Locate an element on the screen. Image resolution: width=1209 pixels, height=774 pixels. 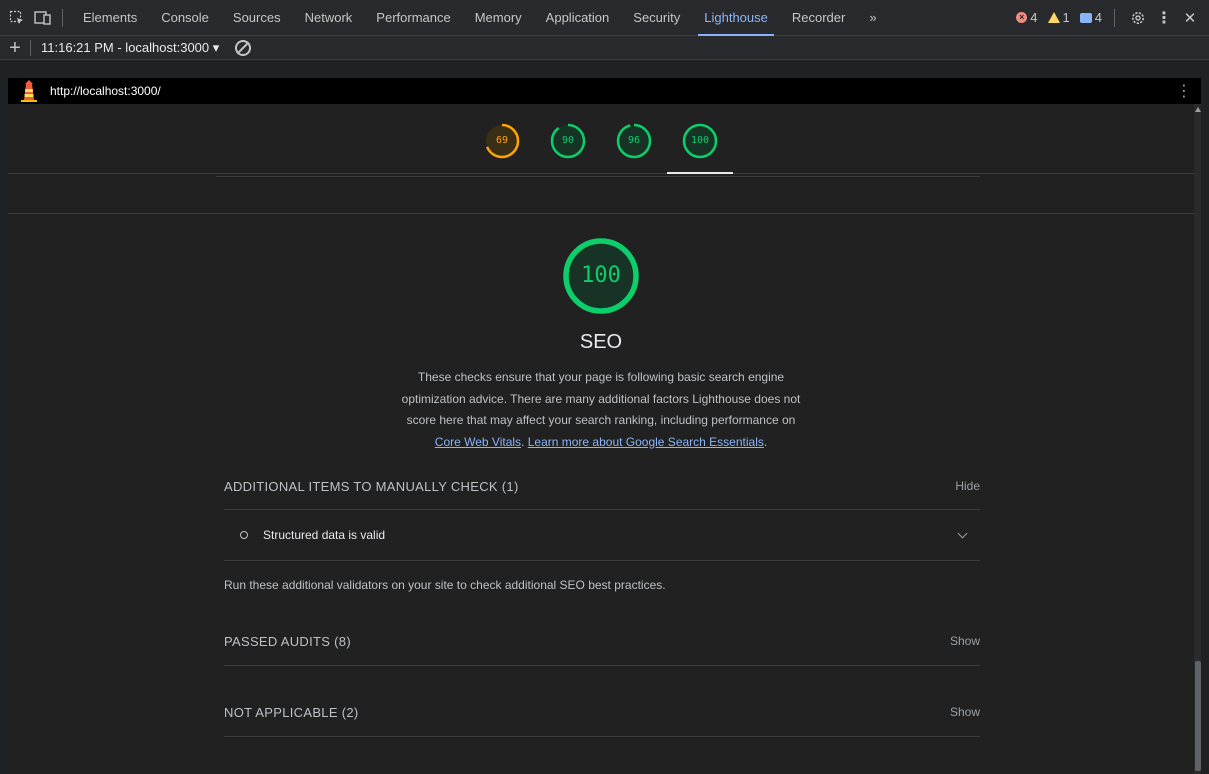
tab-sources: Sources is located at coordinates (257, 18).